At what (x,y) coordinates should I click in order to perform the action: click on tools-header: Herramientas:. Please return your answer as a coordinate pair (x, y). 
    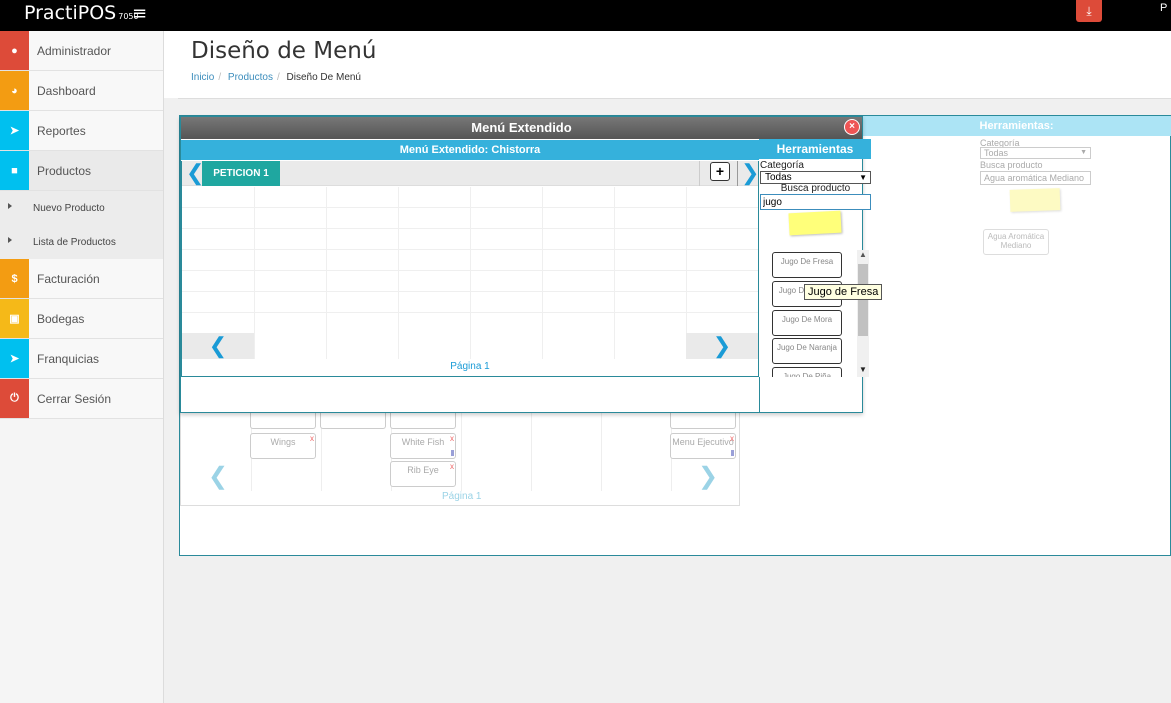
    Looking at the image, I should click on (1016, 126).